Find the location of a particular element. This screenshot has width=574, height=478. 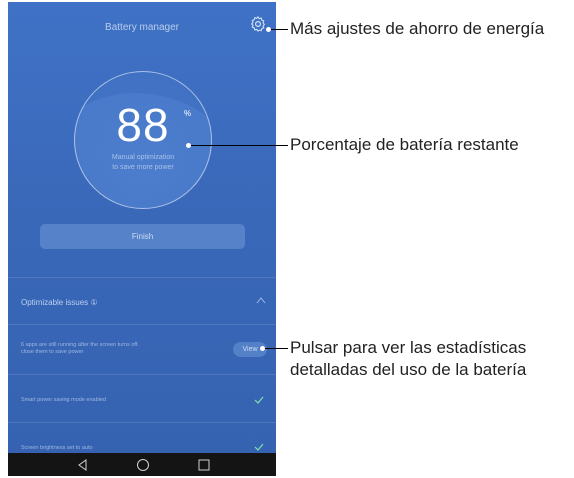

gear-icon is located at coordinates (258, 24).